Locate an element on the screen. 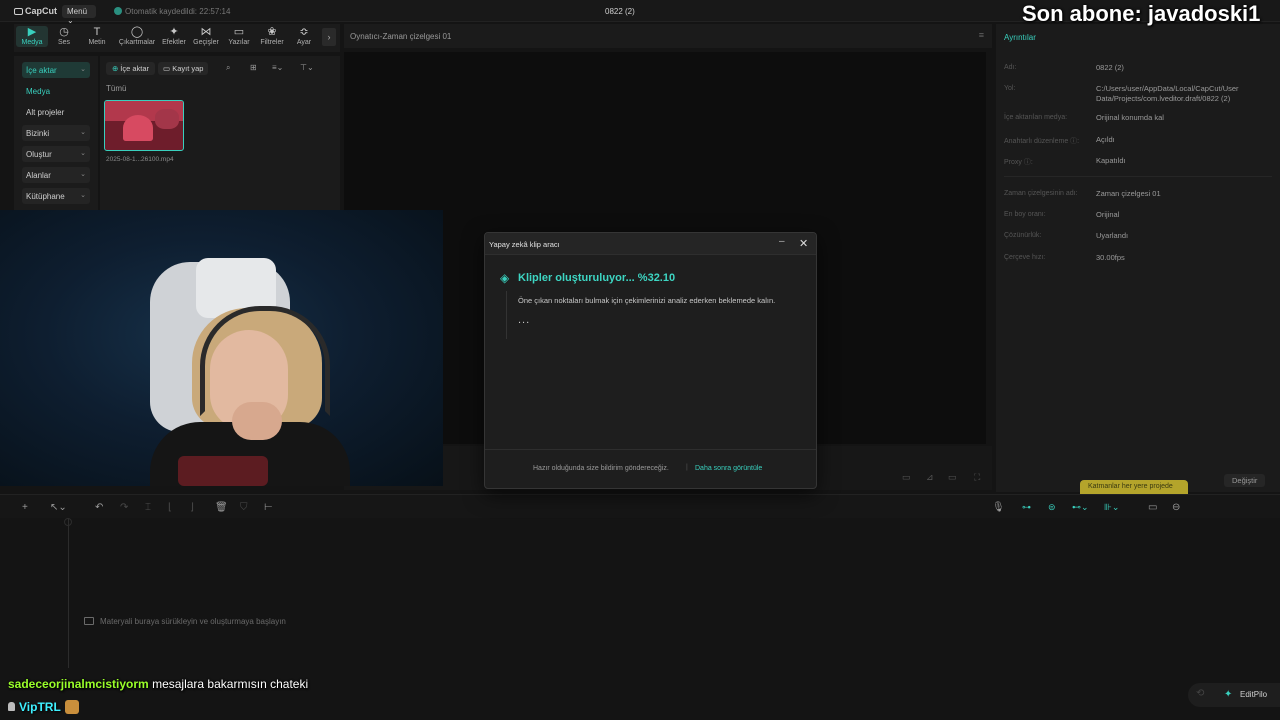 Image resolution: width=1280 pixels, height=720 pixels. tool-effects: ✦ Efektler is located at coordinates (174, 36).